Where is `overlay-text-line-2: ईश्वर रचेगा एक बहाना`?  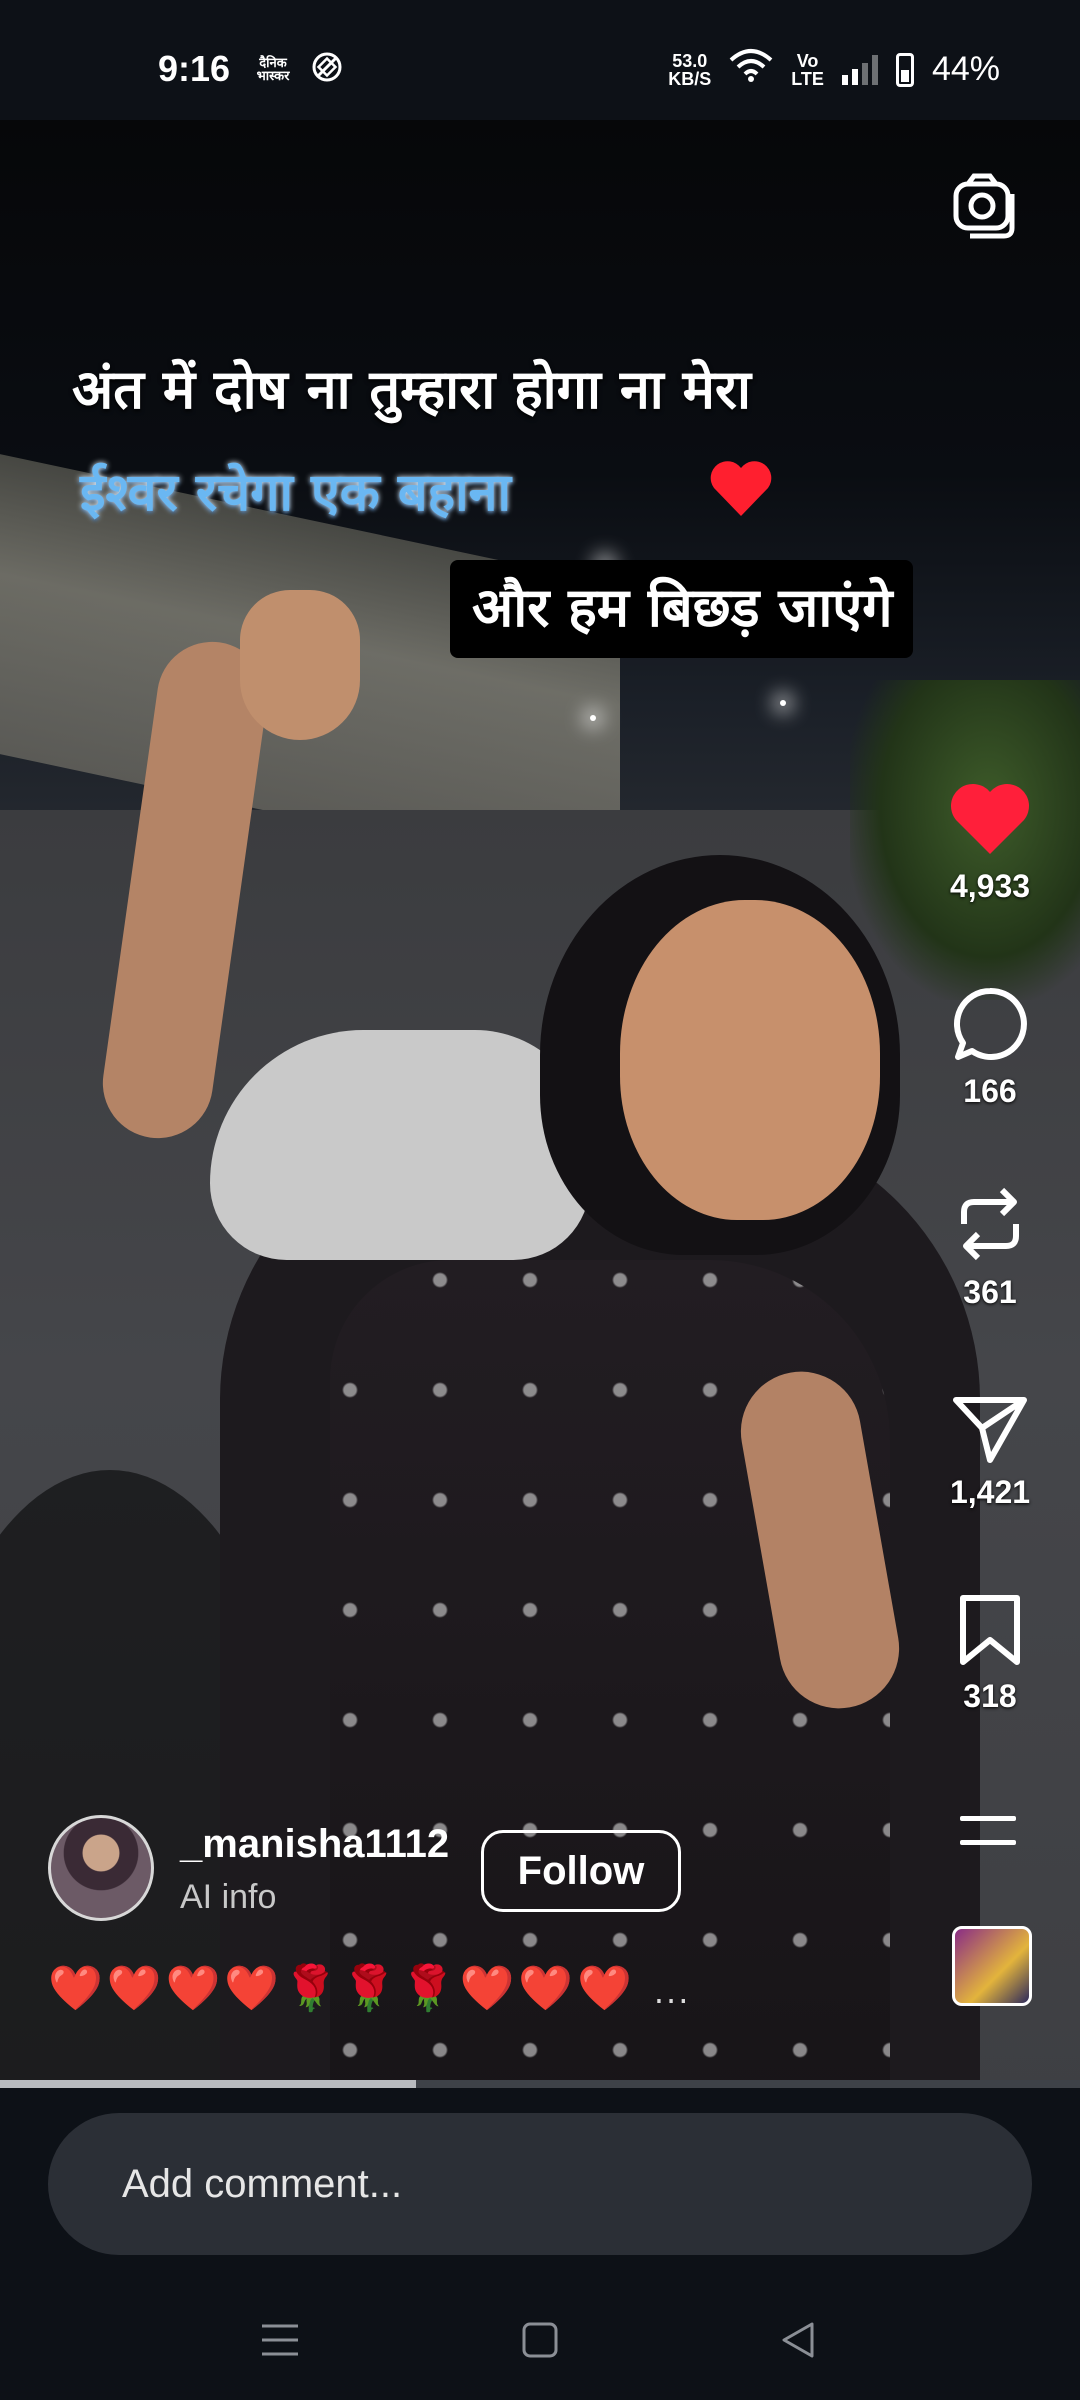 overlay-text-line-2: ईश्वर रचेगा एक बहाना is located at coordinates (295, 493).